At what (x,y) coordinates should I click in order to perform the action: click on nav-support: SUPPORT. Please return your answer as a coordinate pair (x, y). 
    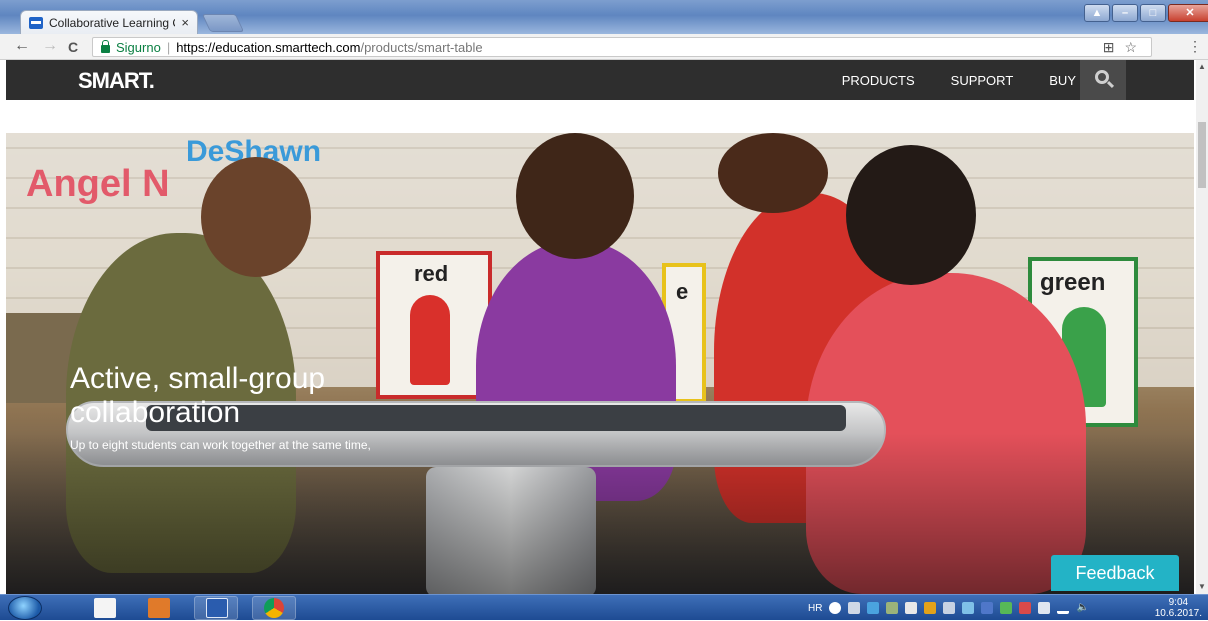
    Looking at the image, I should click on (982, 80).